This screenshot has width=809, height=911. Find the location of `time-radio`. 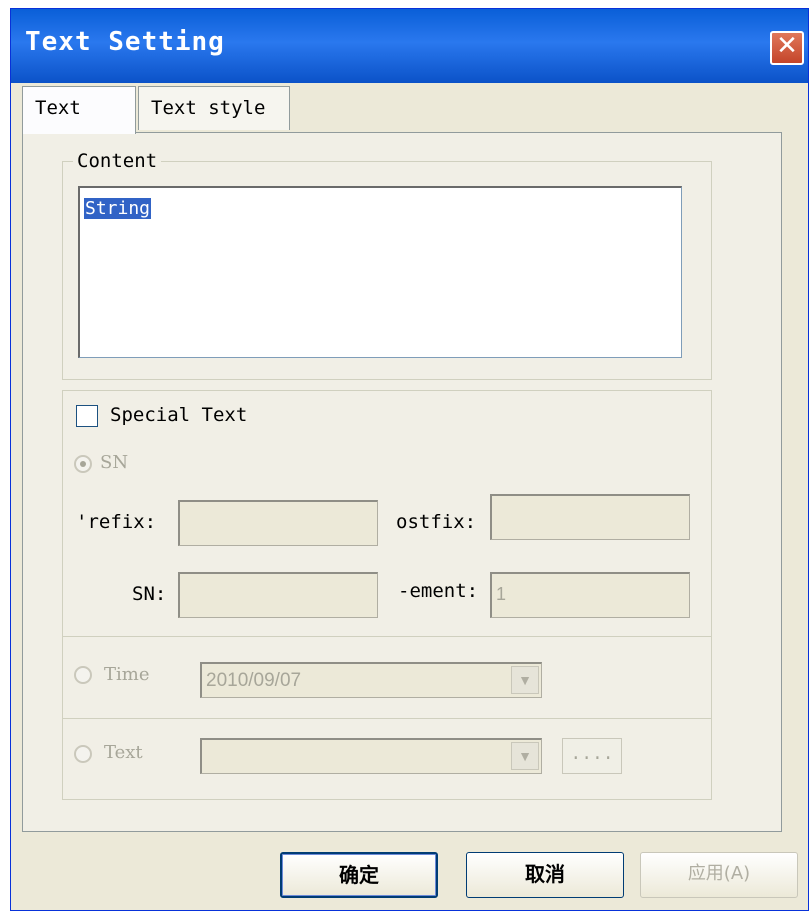

time-radio is located at coordinates (83, 675).